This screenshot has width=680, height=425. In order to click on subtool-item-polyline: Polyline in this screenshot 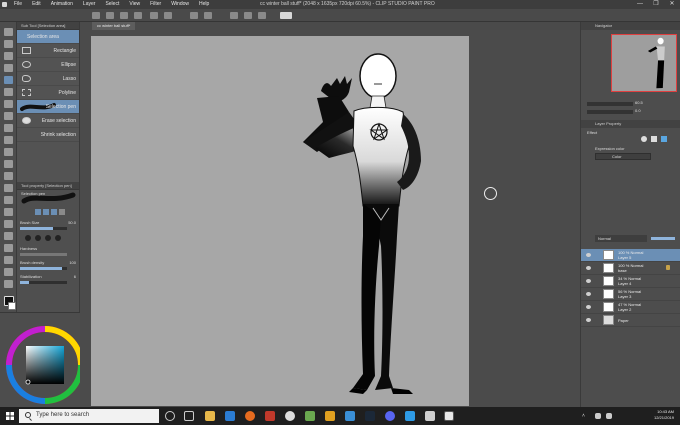, I will do `click(48, 93)`.